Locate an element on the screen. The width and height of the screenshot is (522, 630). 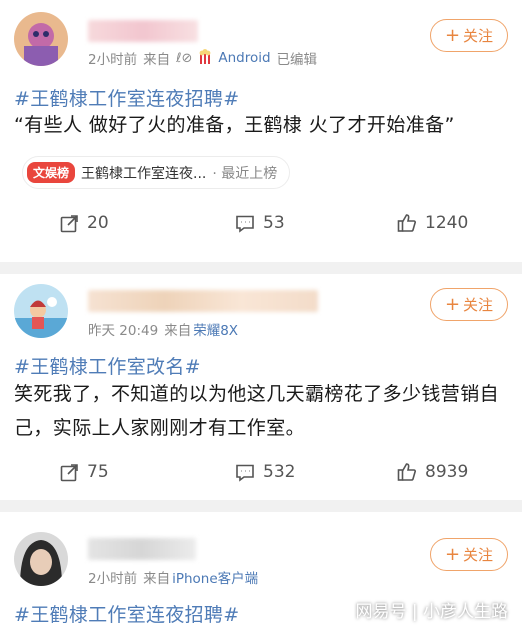
trending-card: 文娱榜 王鹤棣工作室连夜... · 最近上榜 is located at coordinates (156, 172).